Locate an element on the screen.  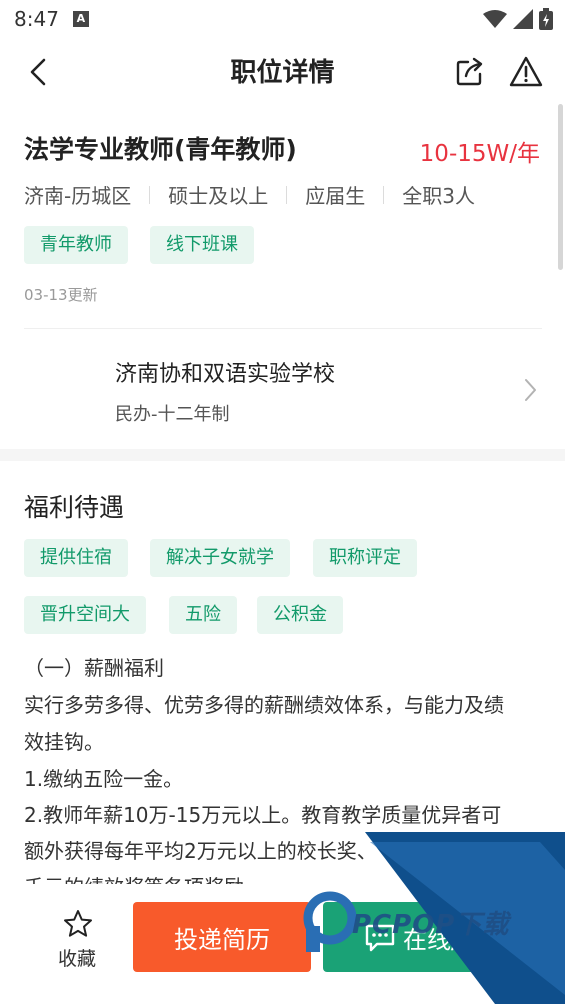
job-experience: 应届生 is located at coordinates (335, 196).